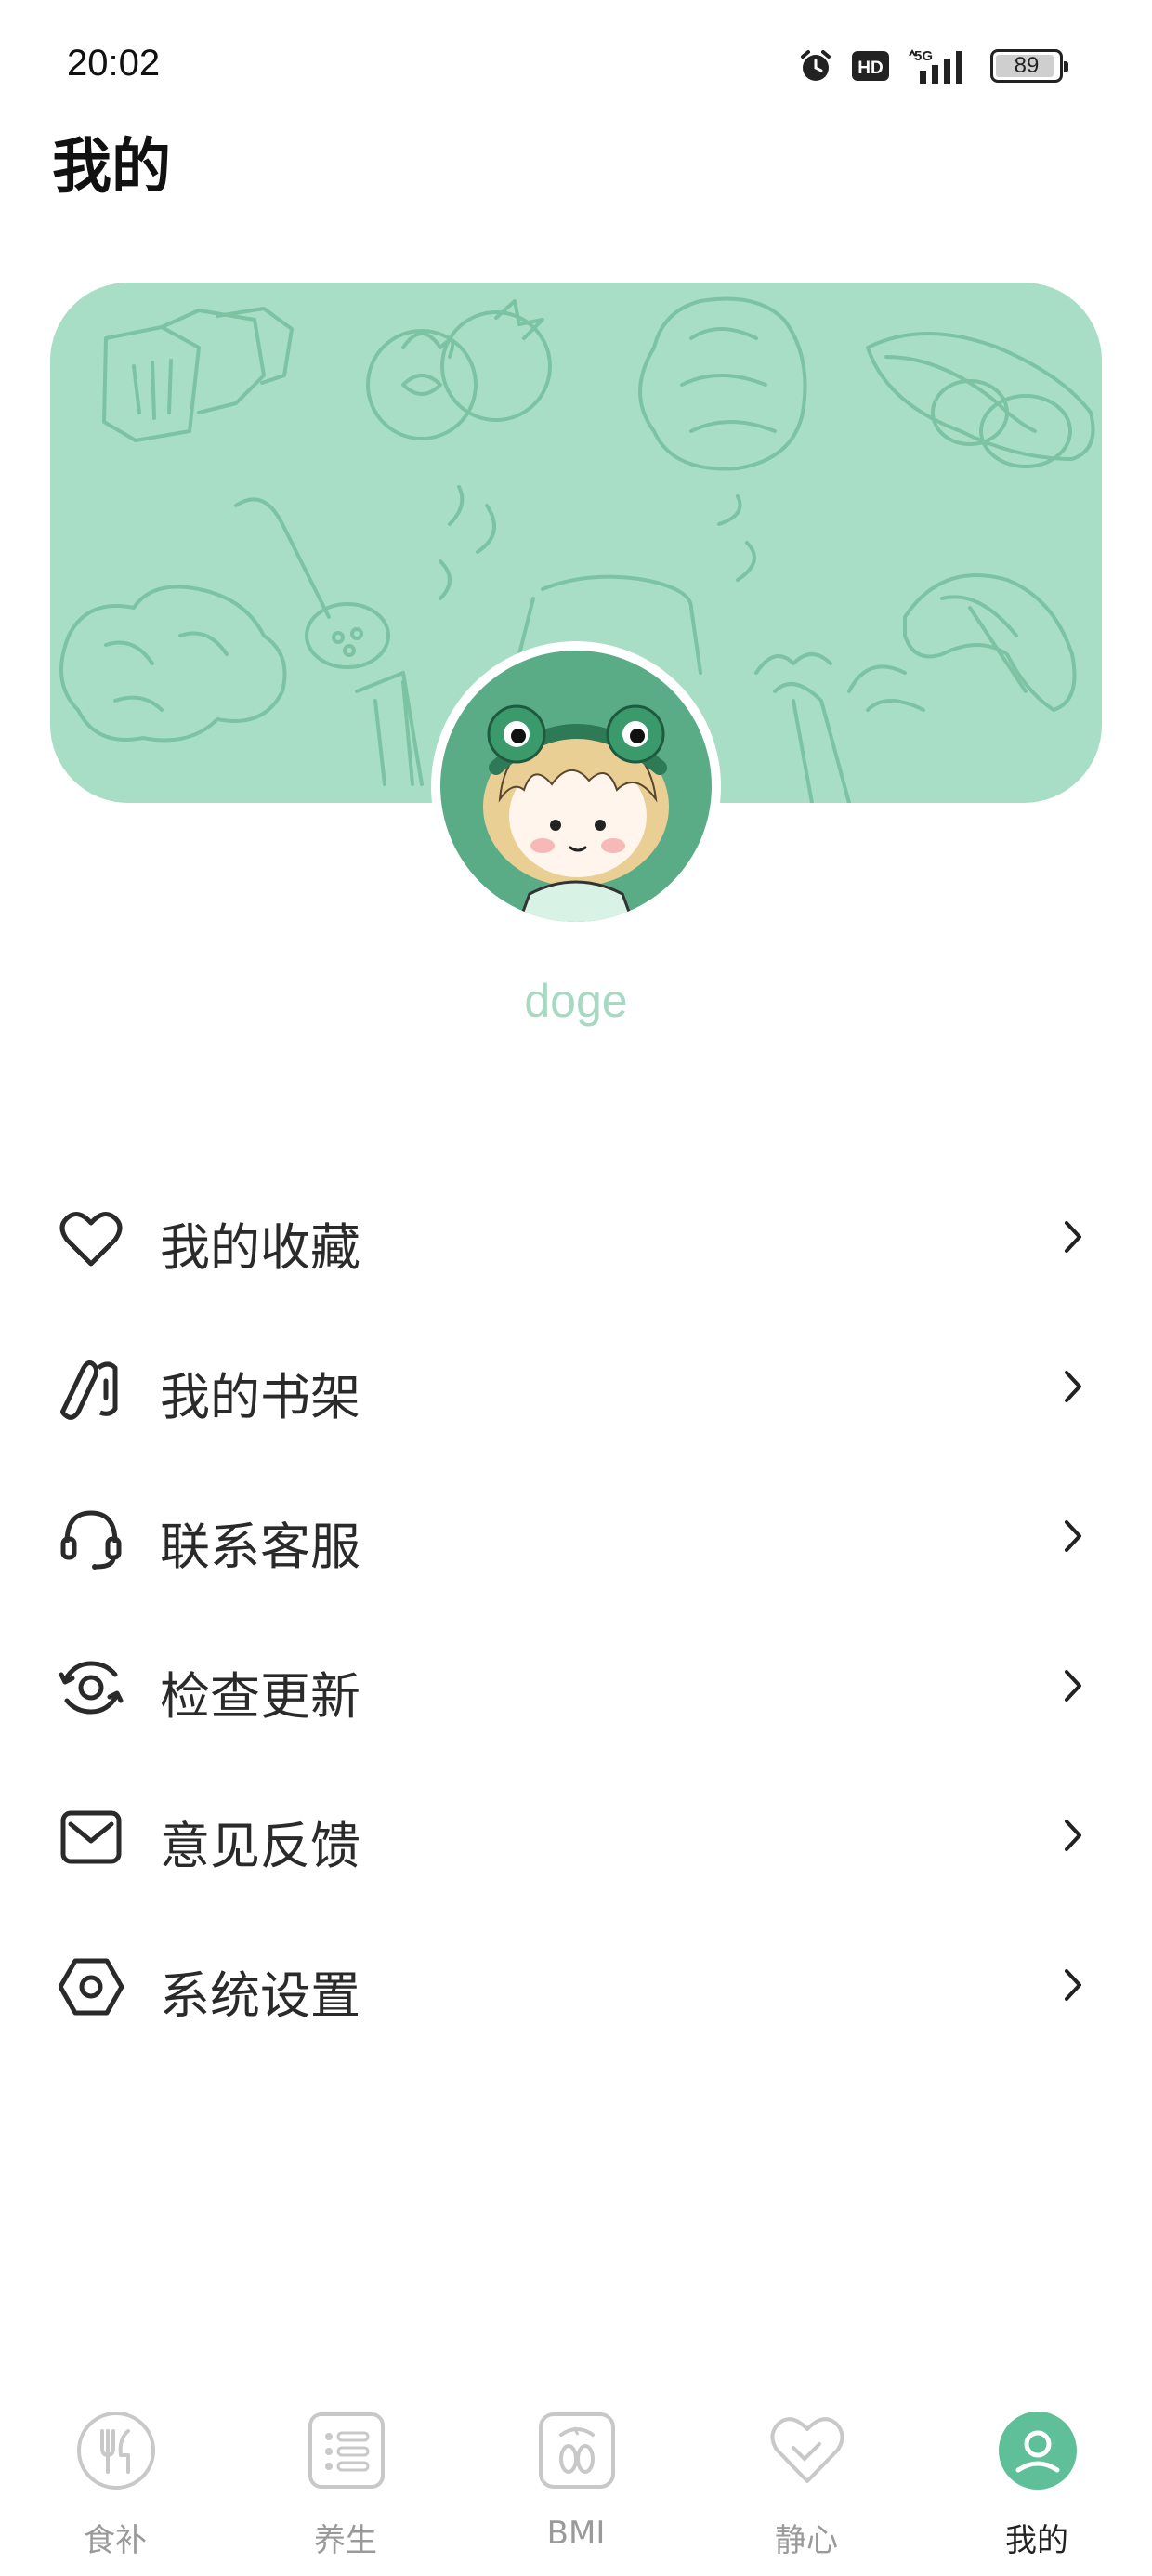 The width and height of the screenshot is (1152, 2576). I want to click on avatar-ring, so click(576, 786).